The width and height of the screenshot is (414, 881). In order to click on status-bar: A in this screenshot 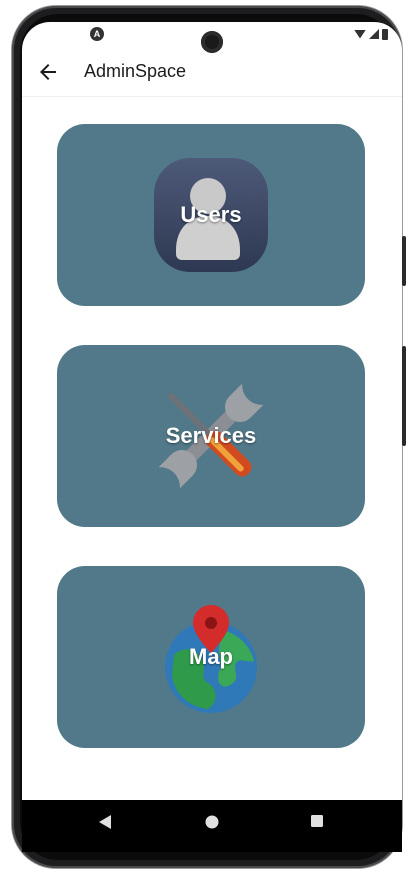, I will do `click(212, 37)`.